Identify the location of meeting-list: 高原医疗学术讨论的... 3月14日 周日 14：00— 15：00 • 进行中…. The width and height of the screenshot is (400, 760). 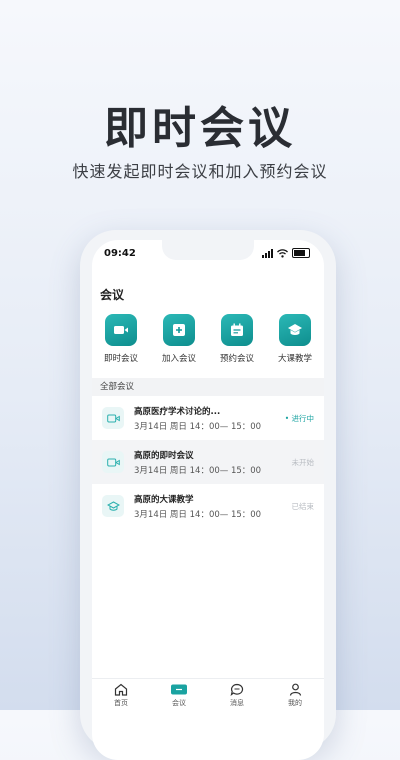
(208, 462).